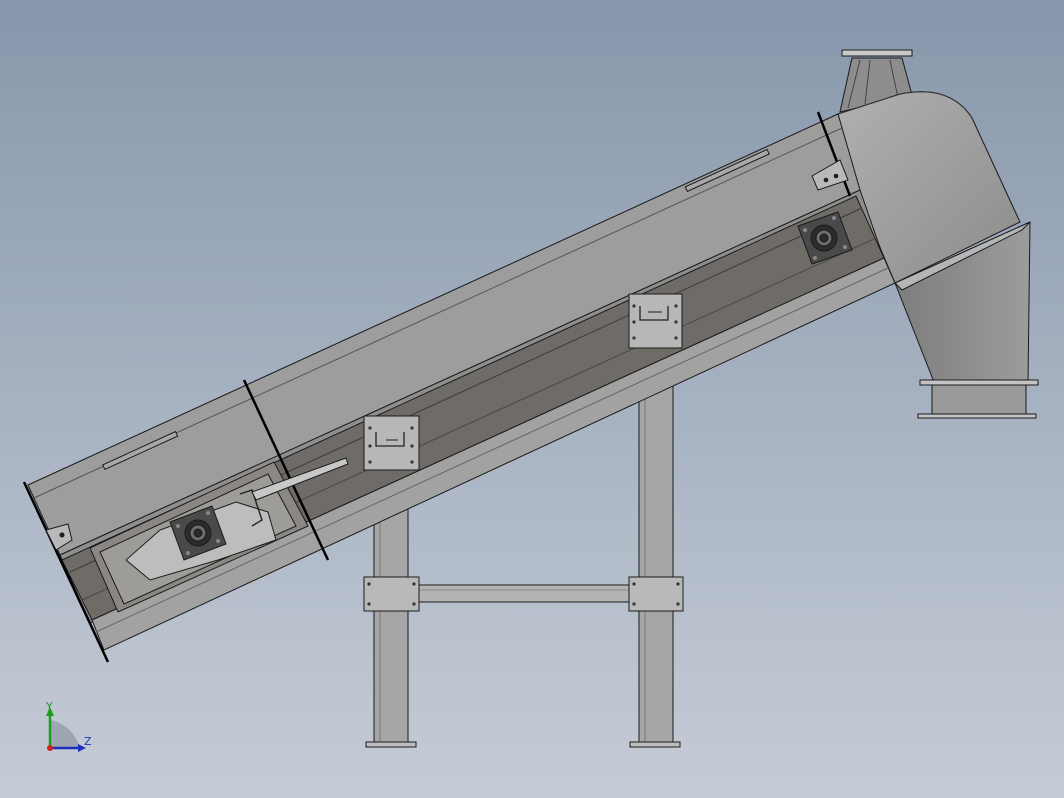 The image size is (1064, 798). What do you see at coordinates (656, 594) in the screenshot?
I see `brace-plate-right` at bounding box center [656, 594].